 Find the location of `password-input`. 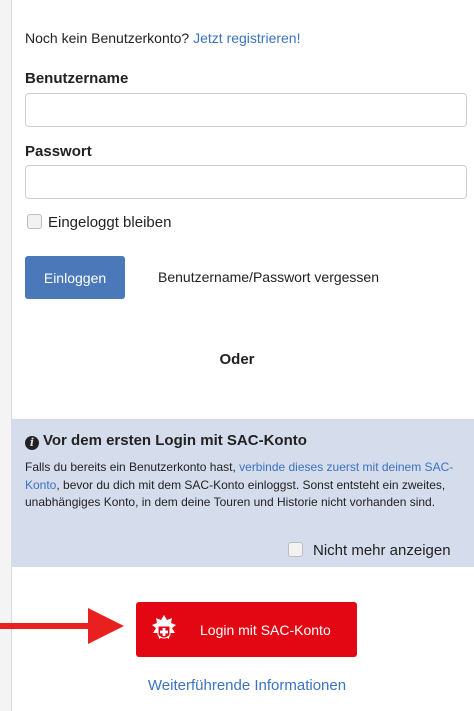

password-input is located at coordinates (246, 182).